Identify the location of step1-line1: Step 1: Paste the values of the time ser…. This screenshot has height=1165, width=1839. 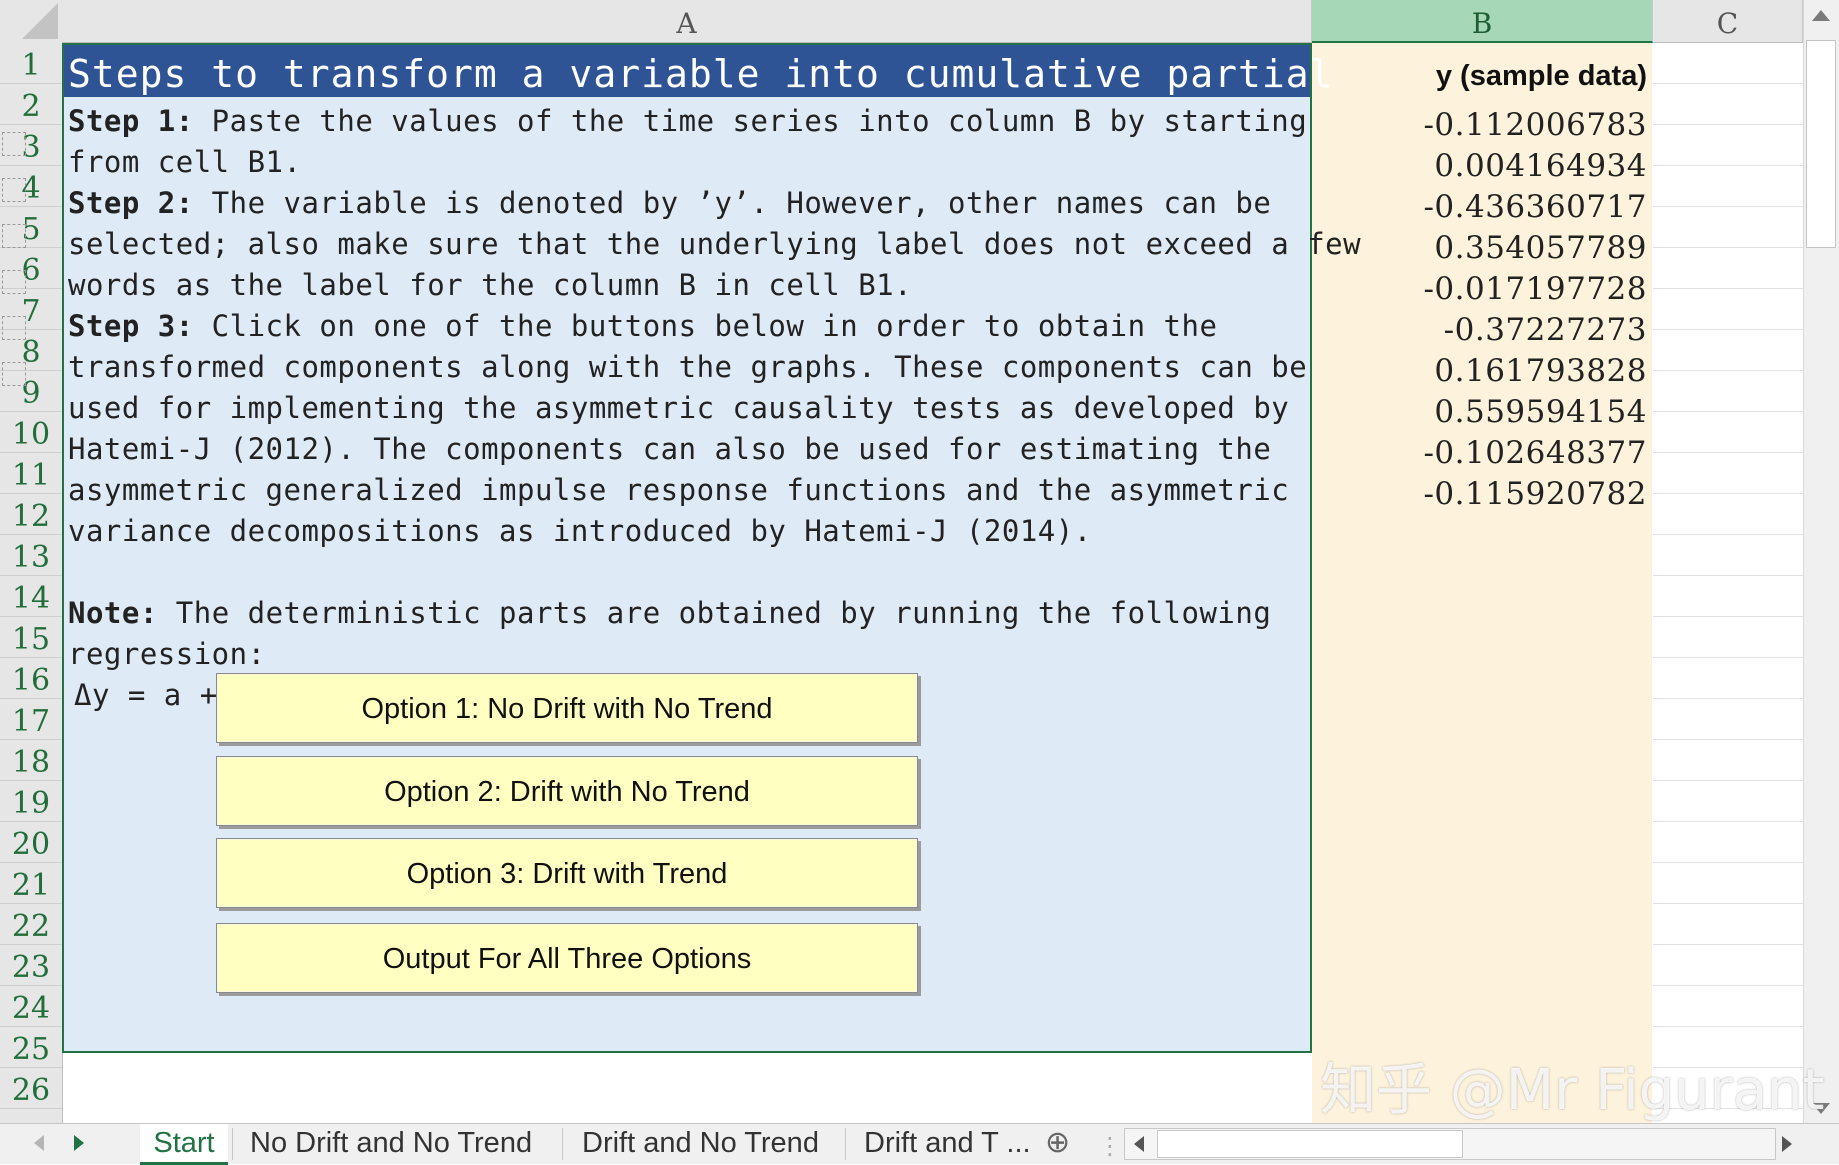
(687, 121).